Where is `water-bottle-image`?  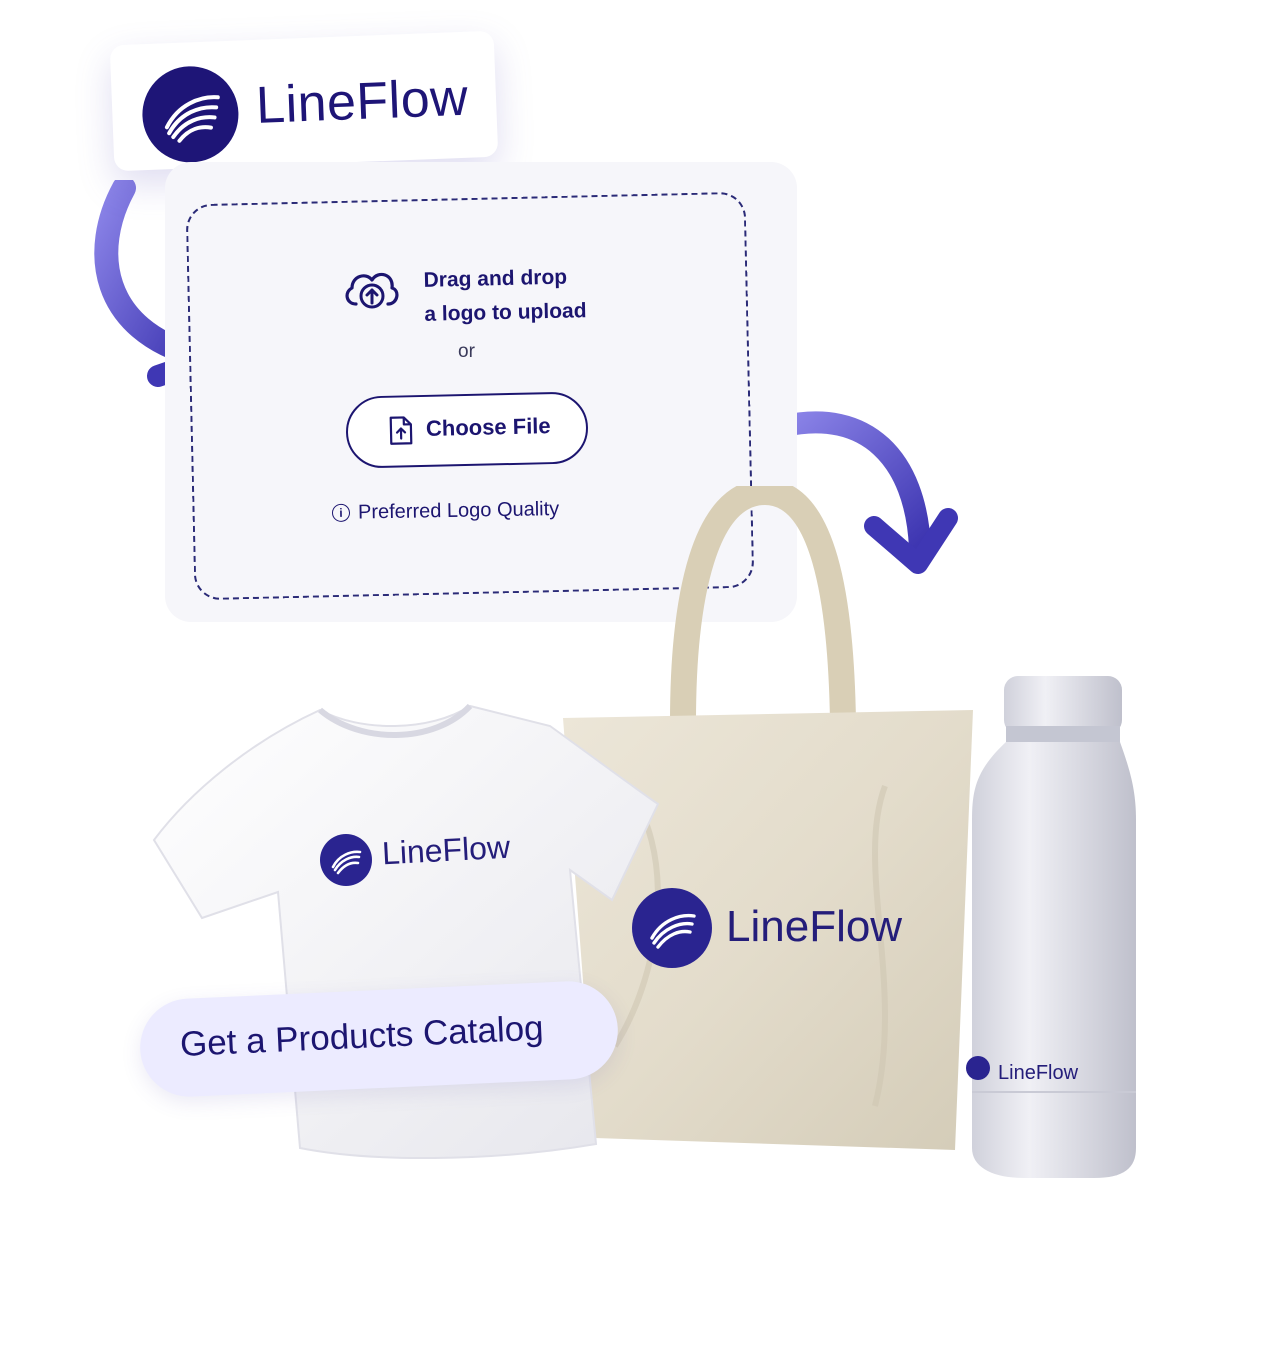
water-bottle-image is located at coordinates (1054, 927).